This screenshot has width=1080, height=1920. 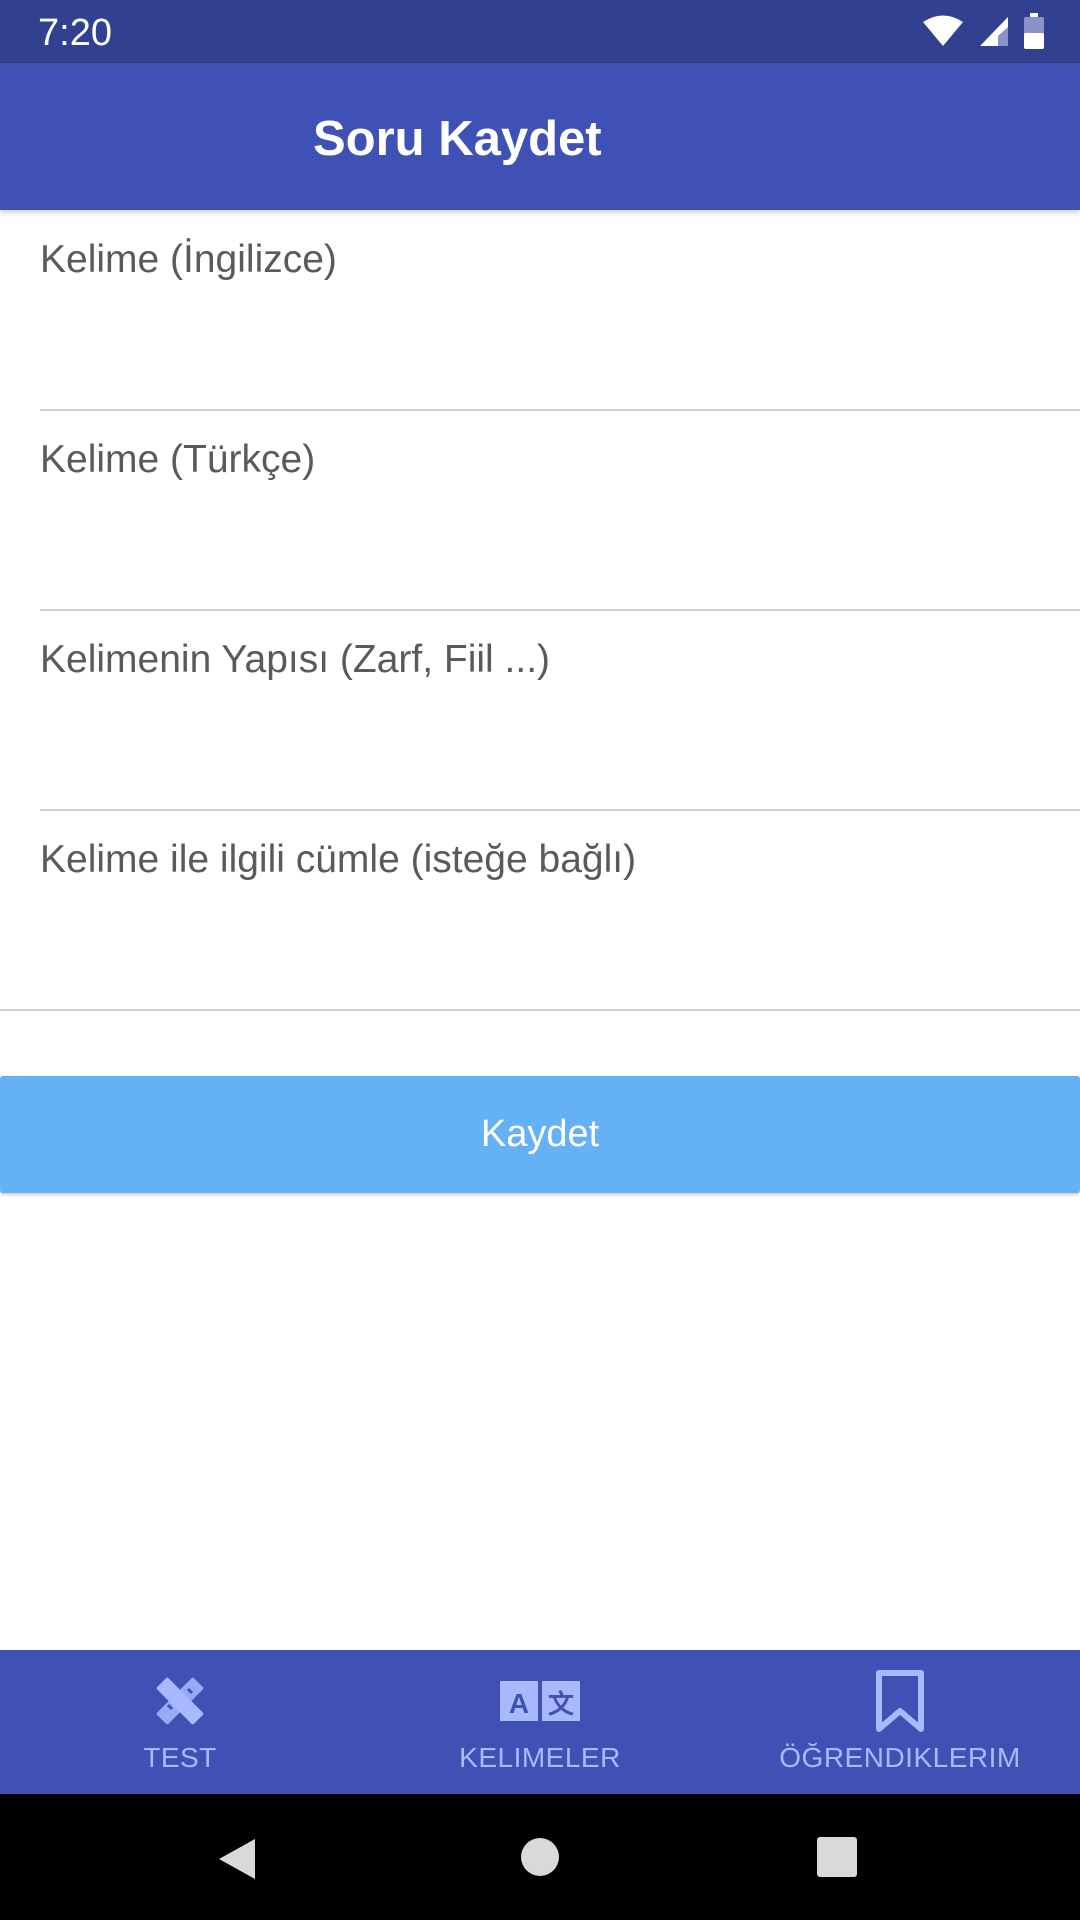 I want to click on word-type-field, so click(x=560, y=710).